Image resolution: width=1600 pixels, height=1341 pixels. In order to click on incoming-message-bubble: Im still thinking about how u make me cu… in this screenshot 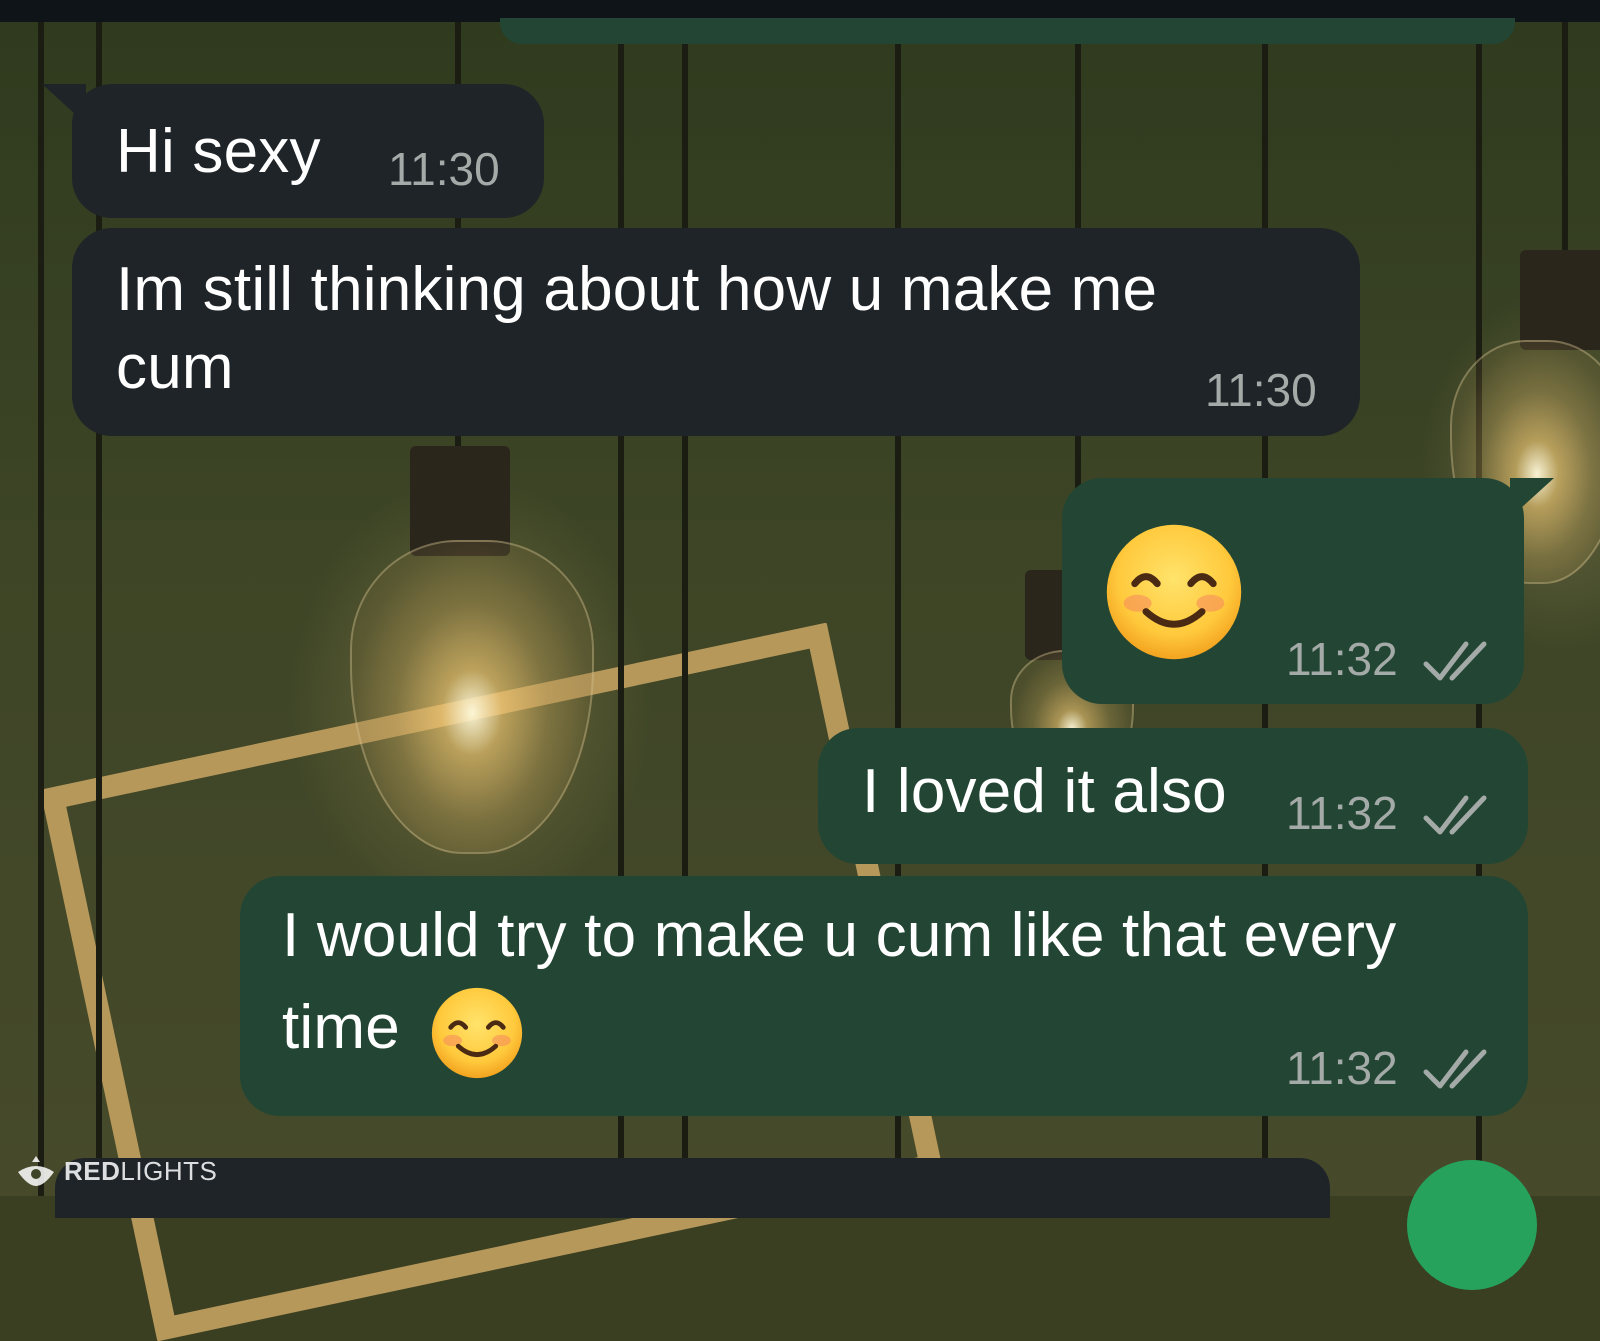, I will do `click(716, 332)`.